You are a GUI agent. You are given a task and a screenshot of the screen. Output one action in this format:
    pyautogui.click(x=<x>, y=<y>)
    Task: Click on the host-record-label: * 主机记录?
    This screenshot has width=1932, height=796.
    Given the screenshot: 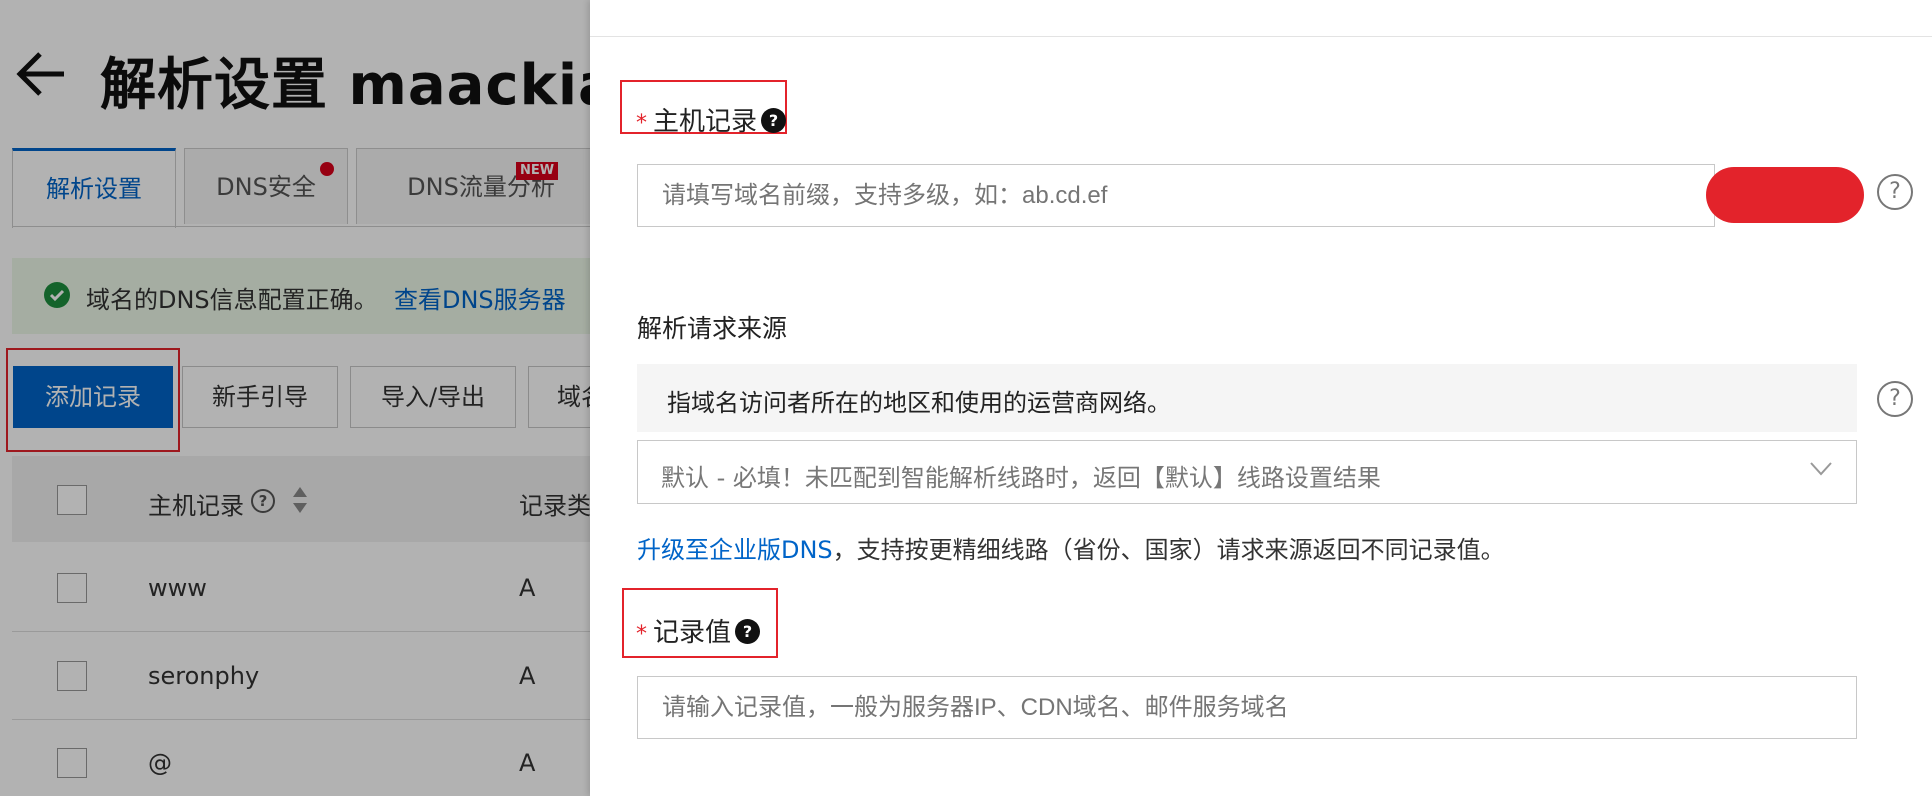 What is the action you would take?
    pyautogui.click(x=711, y=119)
    